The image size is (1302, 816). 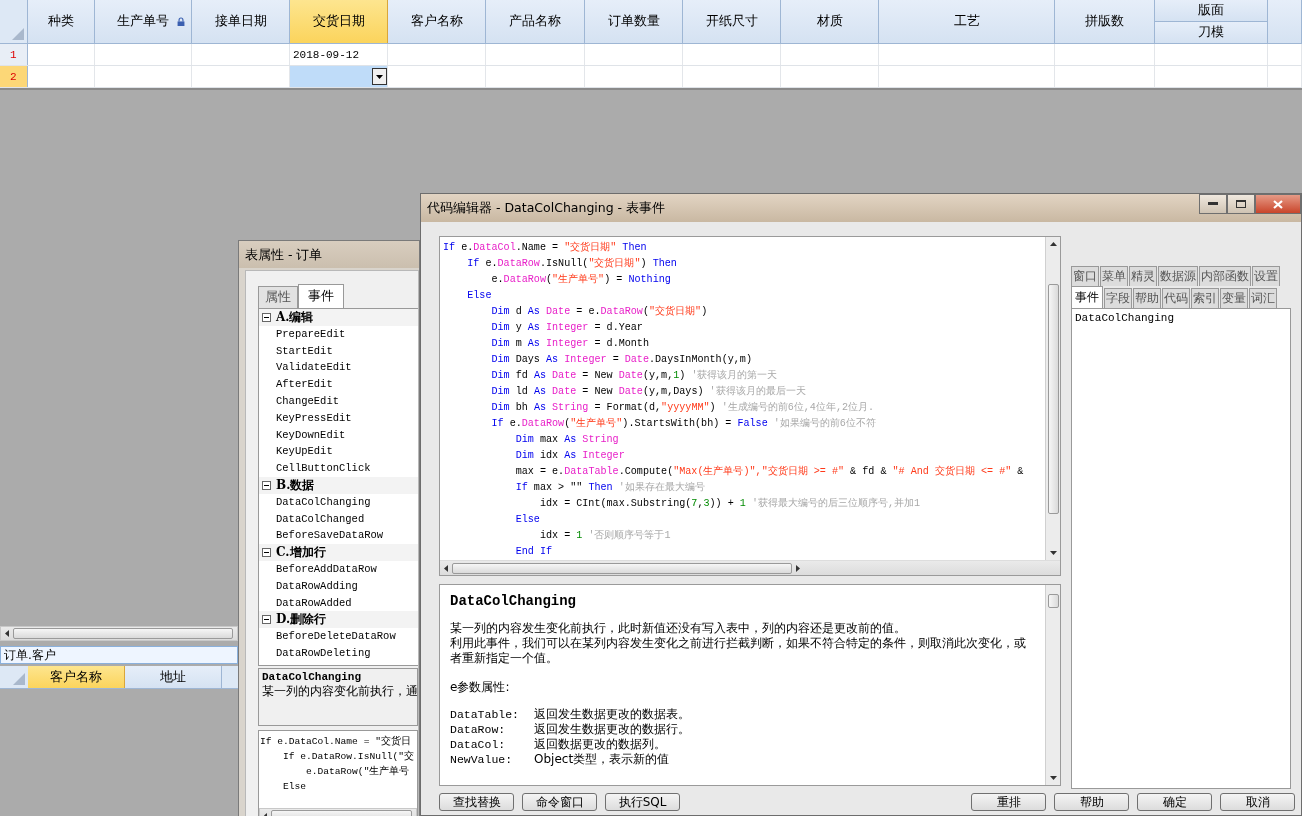 What do you see at coordinates (338, 435) in the screenshot?
I see `event-item: KeyDownEdit` at bounding box center [338, 435].